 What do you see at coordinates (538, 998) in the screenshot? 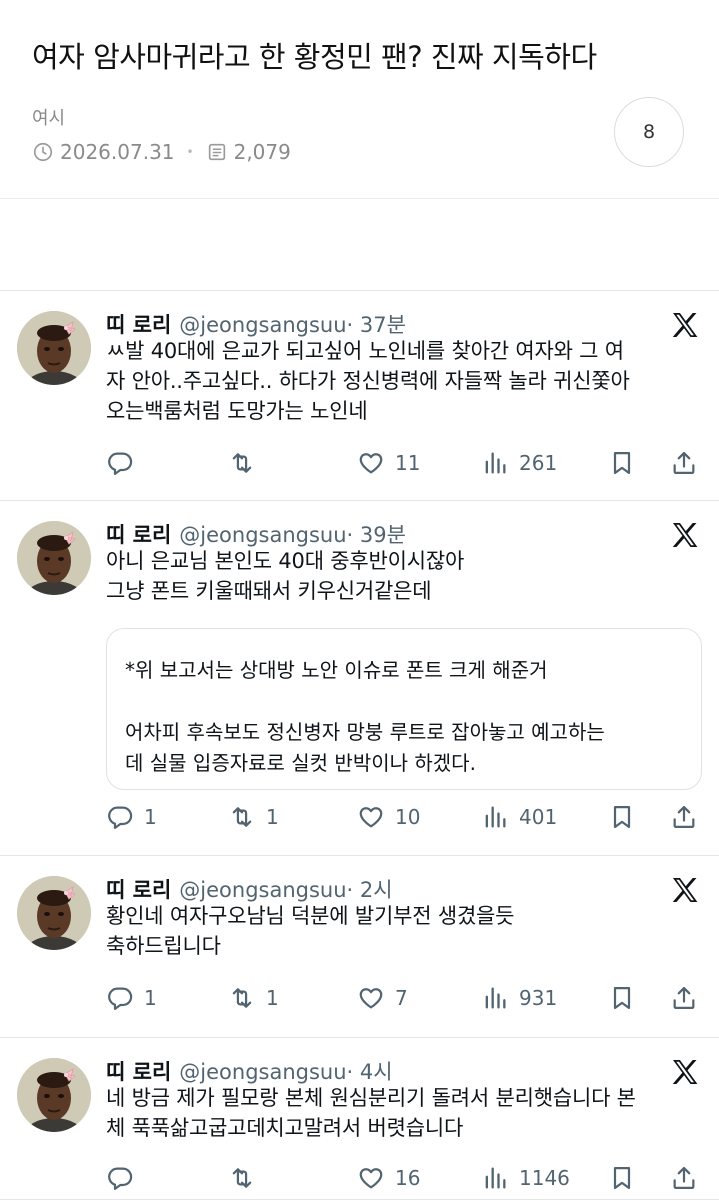
I see `view-count: 931` at bounding box center [538, 998].